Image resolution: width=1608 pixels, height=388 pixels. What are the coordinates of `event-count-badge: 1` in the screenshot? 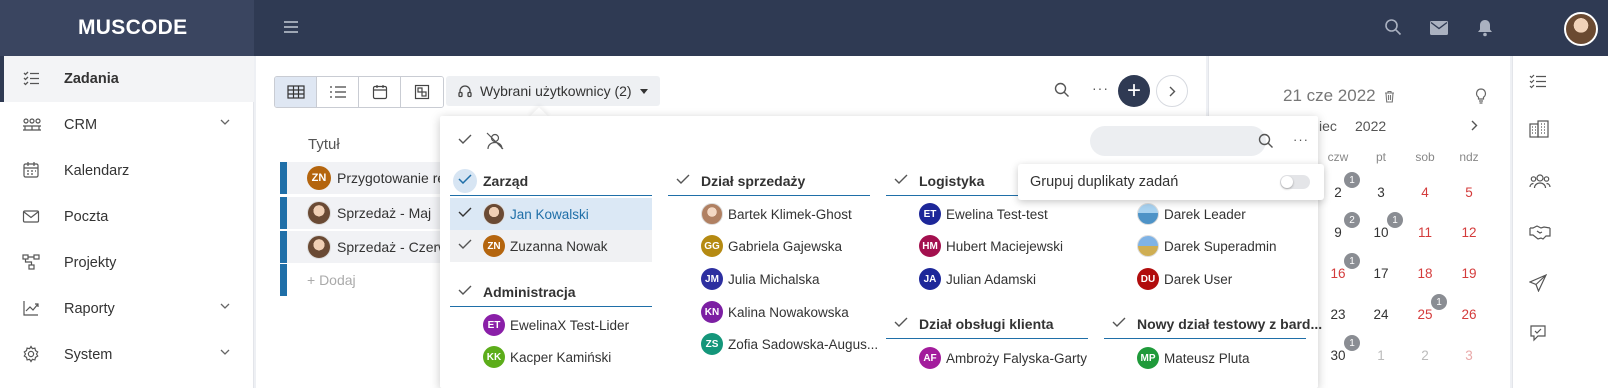 It's located at (1395, 220).